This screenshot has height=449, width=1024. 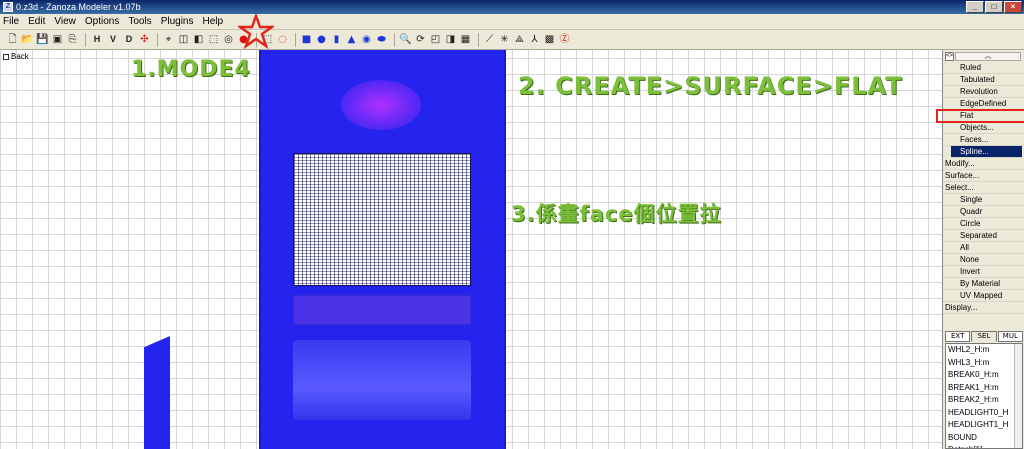 What do you see at coordinates (984, 388) in the screenshot?
I see `list-item: BREAK1_H:m` at bounding box center [984, 388].